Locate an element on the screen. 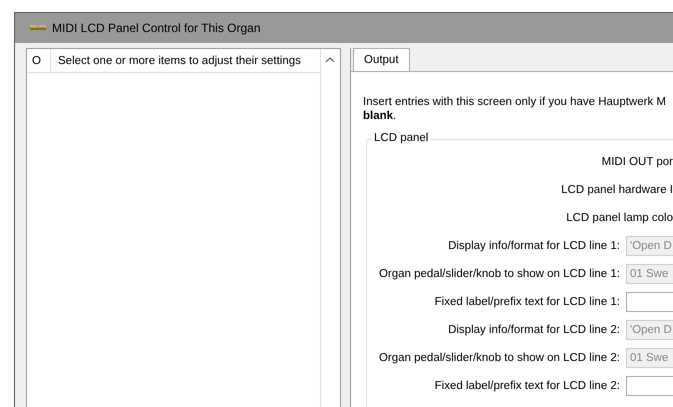 This screenshot has width=673, height=407. field-label: MIDI OUT por is located at coordinates (637, 162).